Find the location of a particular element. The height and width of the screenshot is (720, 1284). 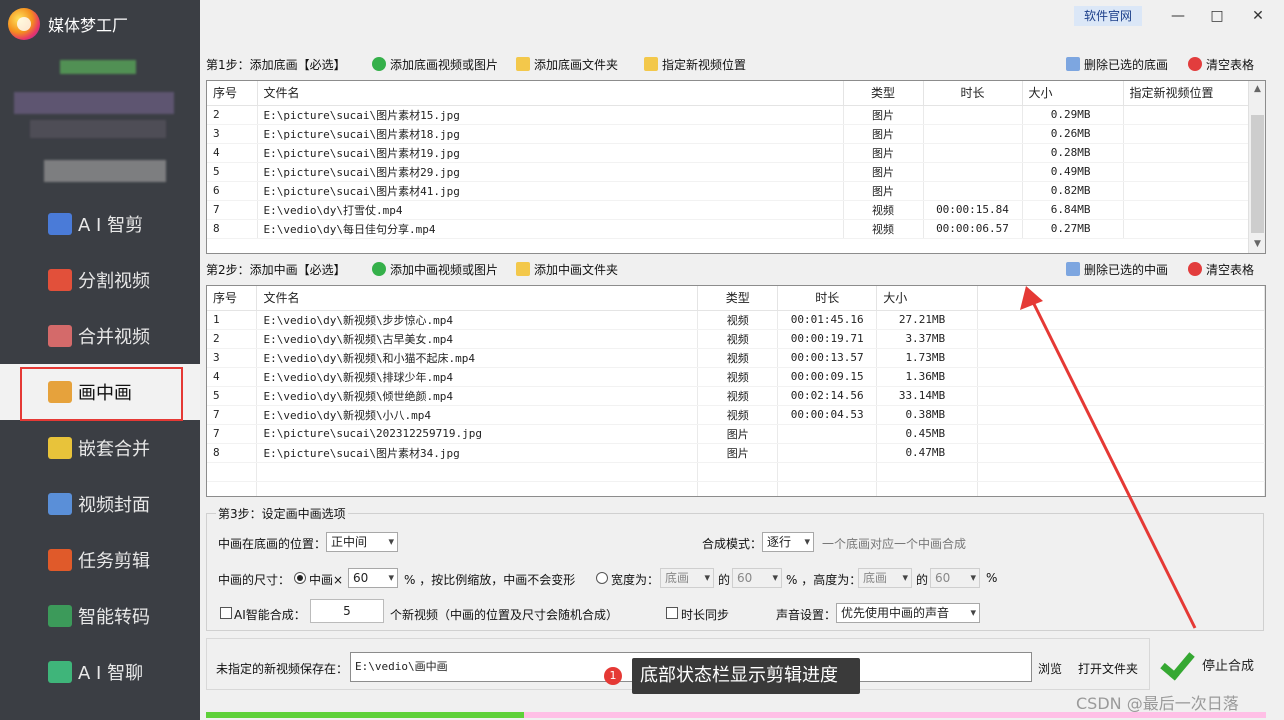

task-edit-icon is located at coordinates (60, 560).